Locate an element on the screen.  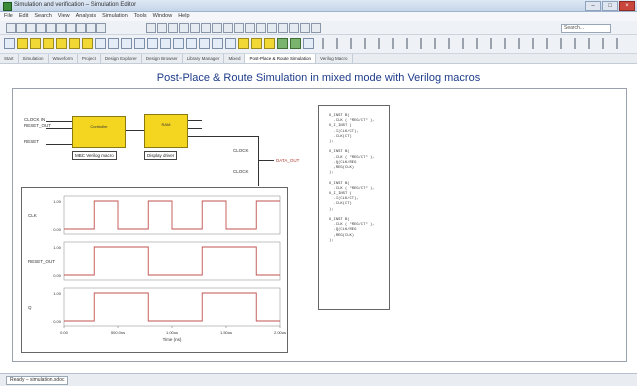
menu-simulation: Simulation is located at coordinates (115, 16).